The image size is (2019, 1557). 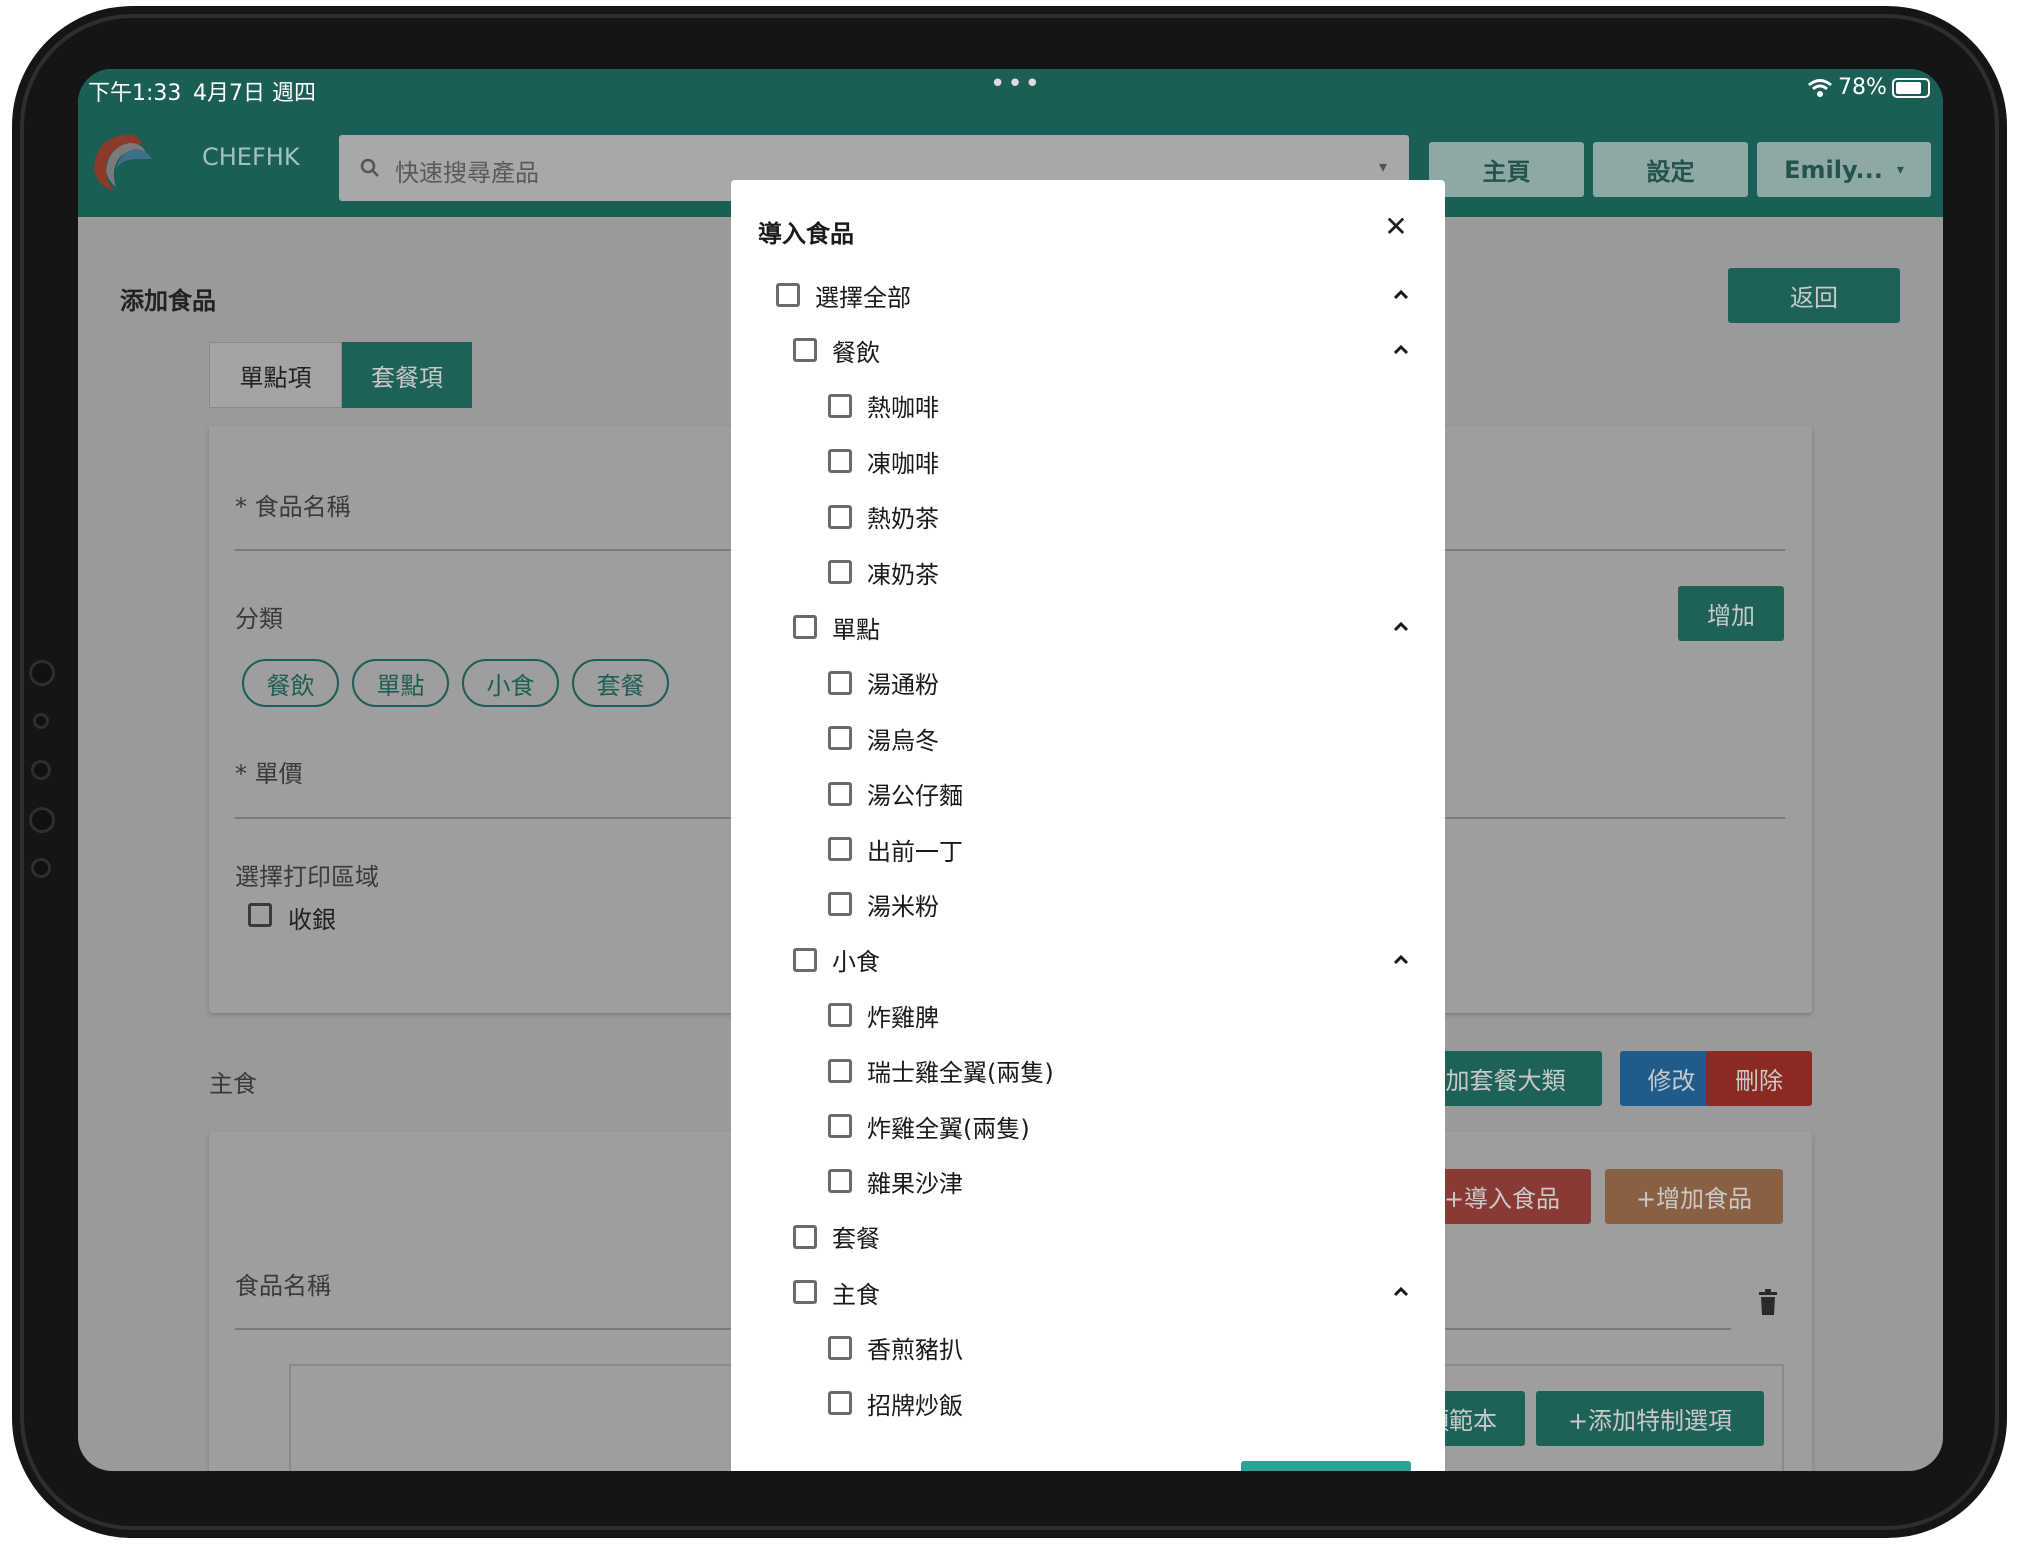 What do you see at coordinates (1759, 1078) in the screenshot?
I see `delete-button: 刪除` at bounding box center [1759, 1078].